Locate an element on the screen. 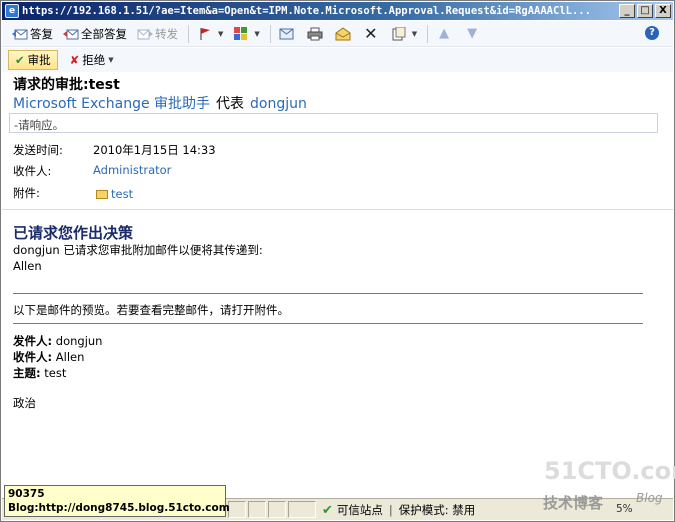 The height and width of the screenshot is (522, 675). zoom-level: 5% is located at coordinates (624, 509).